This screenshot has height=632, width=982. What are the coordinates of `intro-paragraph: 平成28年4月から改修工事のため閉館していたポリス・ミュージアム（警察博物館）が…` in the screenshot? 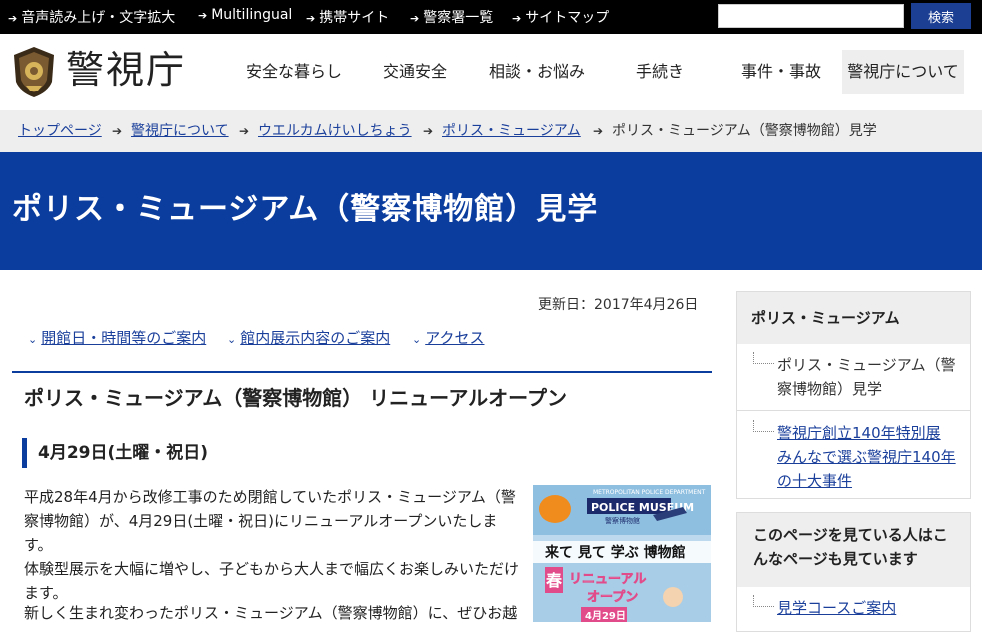 It's located at (274, 545).